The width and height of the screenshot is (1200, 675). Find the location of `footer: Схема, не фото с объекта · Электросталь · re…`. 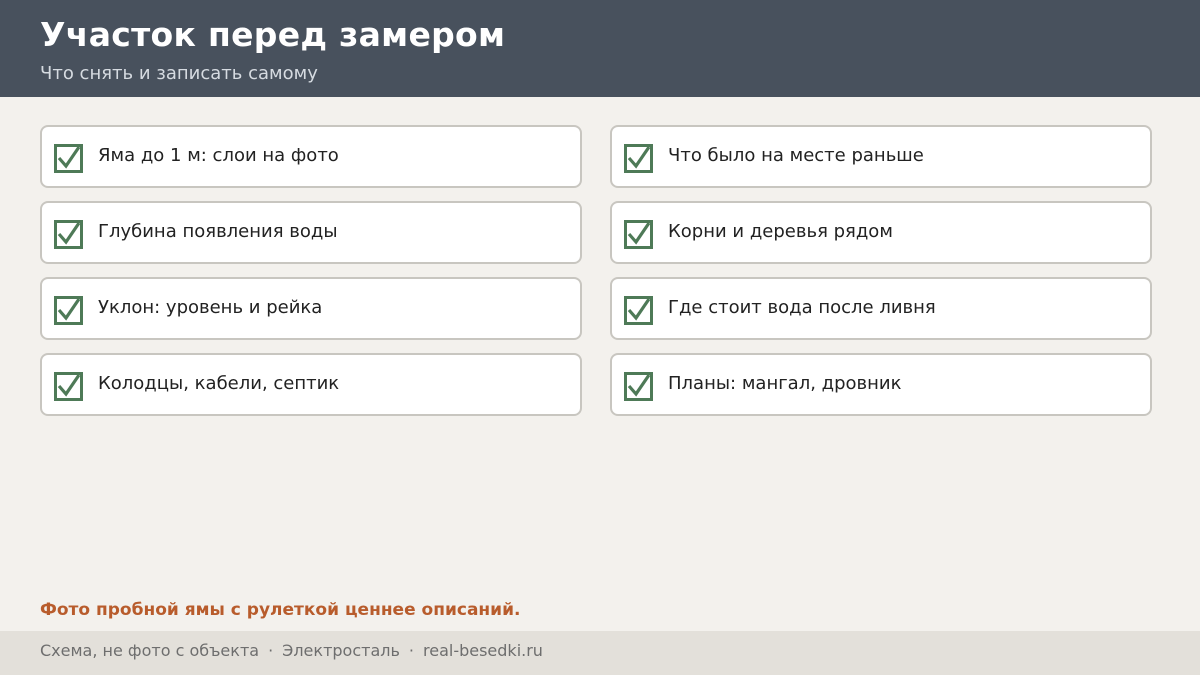

footer: Схема, не фото с объекта · Электросталь · re… is located at coordinates (600, 653).